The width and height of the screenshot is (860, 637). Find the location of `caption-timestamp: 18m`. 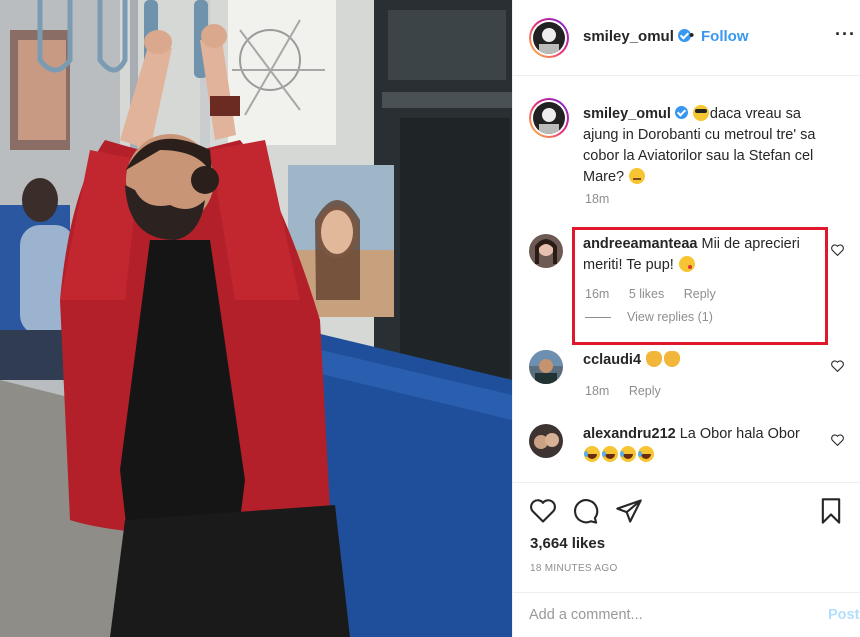

caption-timestamp: 18m is located at coordinates (597, 199).